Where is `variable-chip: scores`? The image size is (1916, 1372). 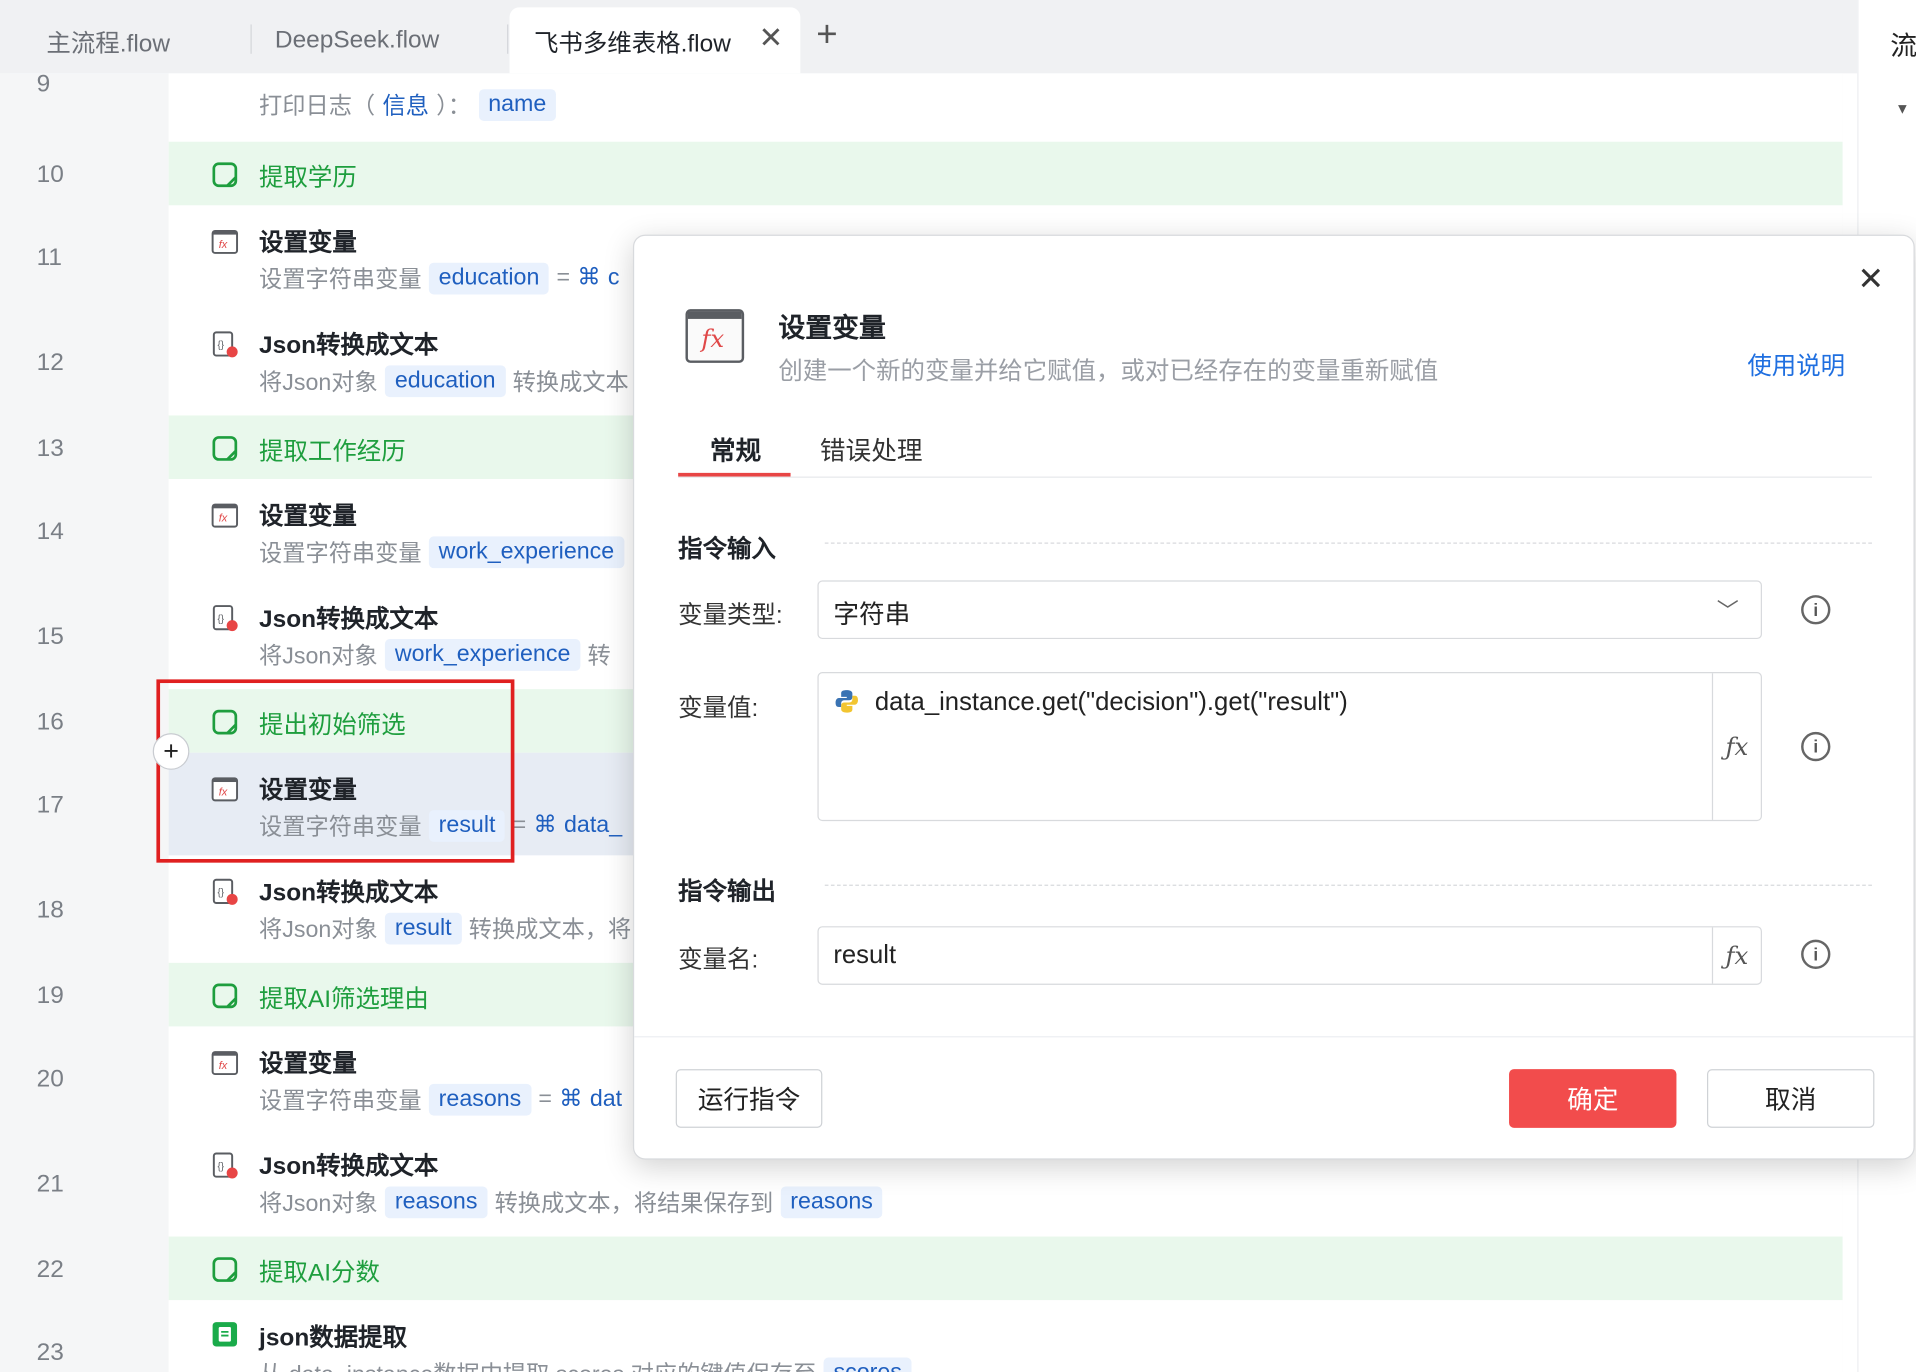
variable-chip: scores is located at coordinates (867, 1364).